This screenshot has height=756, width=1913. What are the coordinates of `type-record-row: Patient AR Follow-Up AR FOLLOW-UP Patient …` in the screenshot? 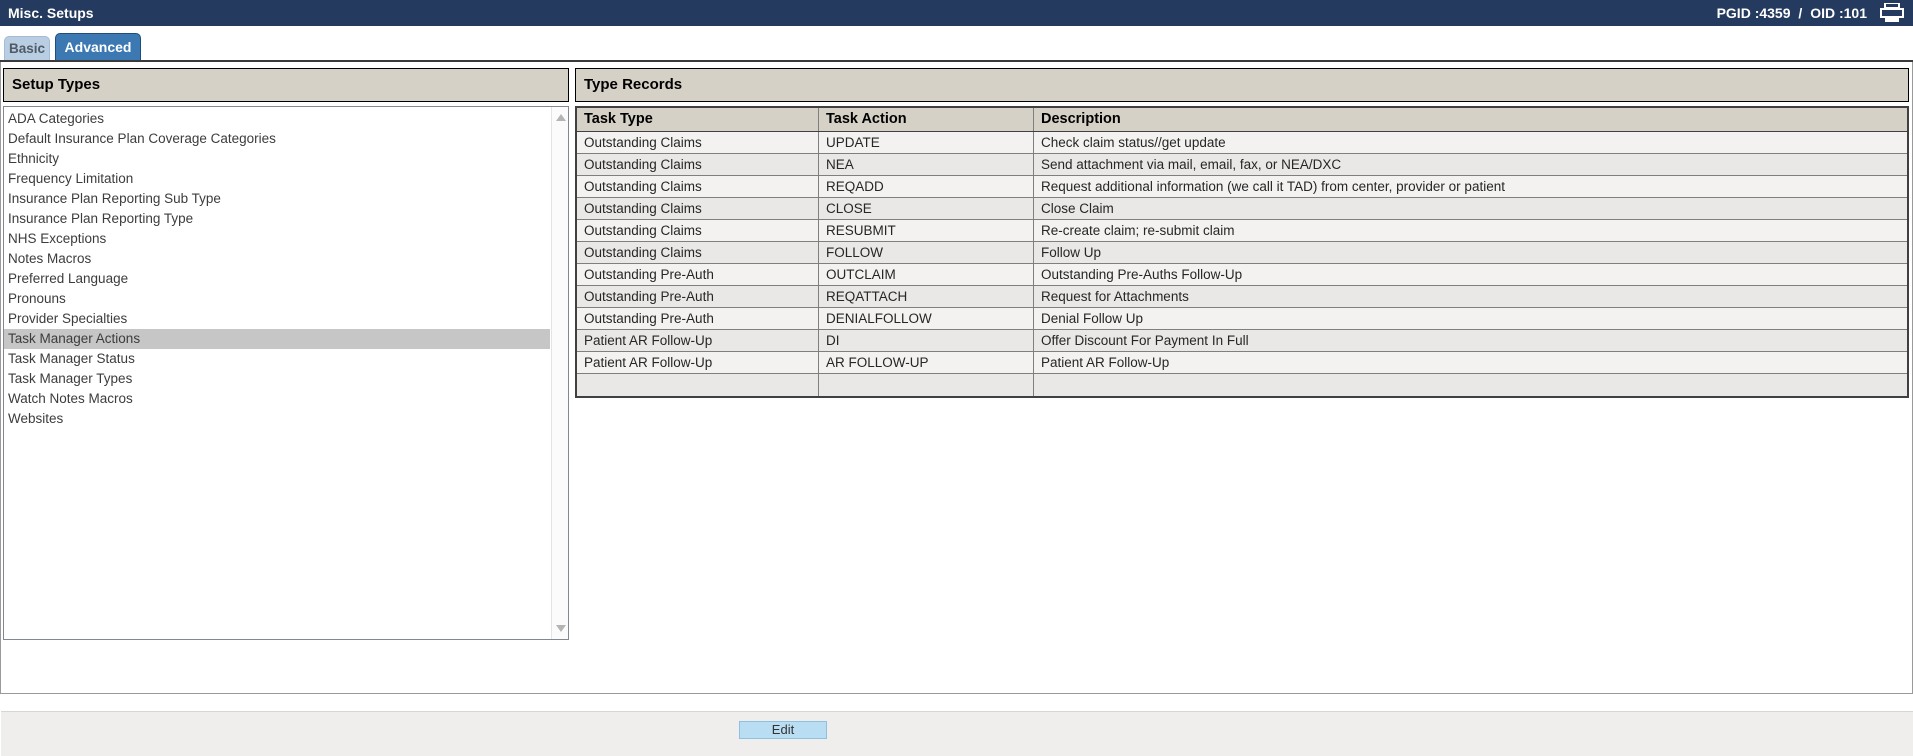 It's located at (1242, 363).